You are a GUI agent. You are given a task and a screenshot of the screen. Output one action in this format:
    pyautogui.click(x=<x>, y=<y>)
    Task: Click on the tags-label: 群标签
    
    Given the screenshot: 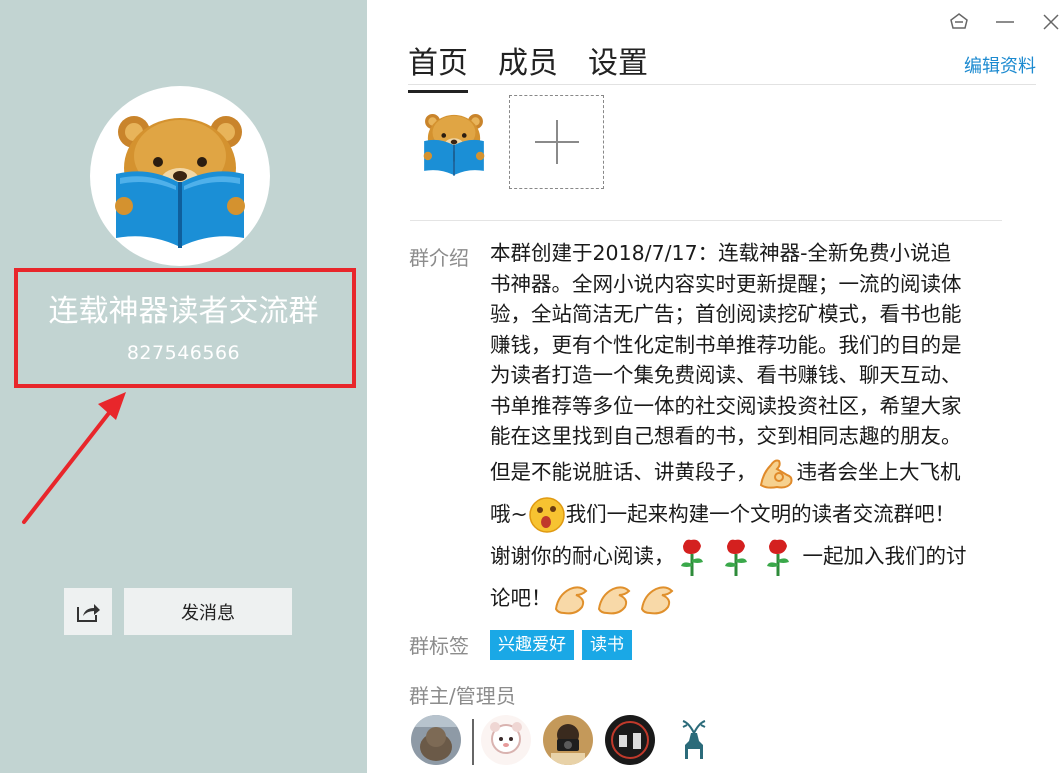 What is the action you would take?
    pyautogui.click(x=439, y=646)
    